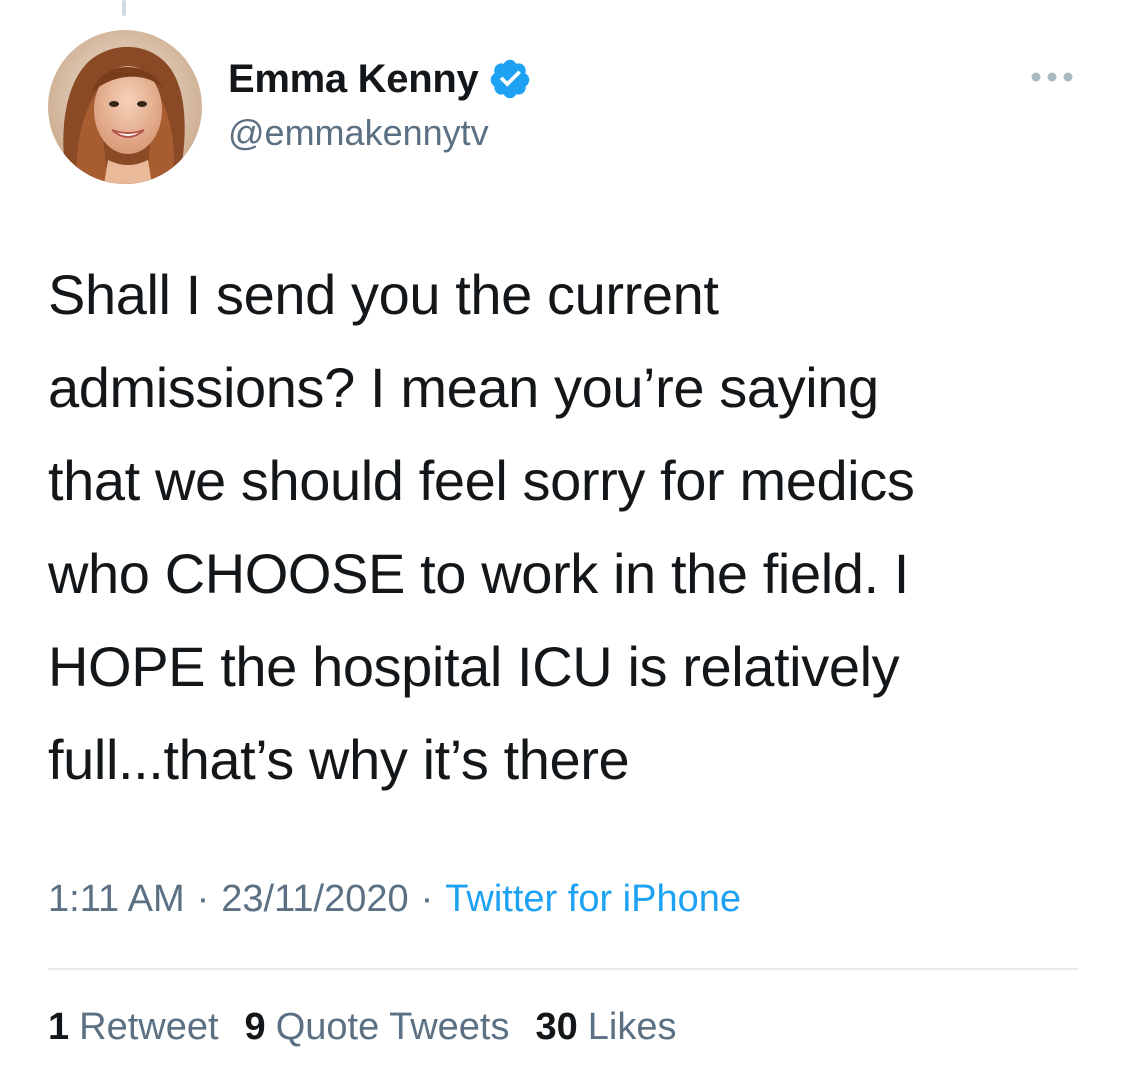  What do you see at coordinates (149, 1027) in the screenshot?
I see `retweets-label: Retweet` at bounding box center [149, 1027].